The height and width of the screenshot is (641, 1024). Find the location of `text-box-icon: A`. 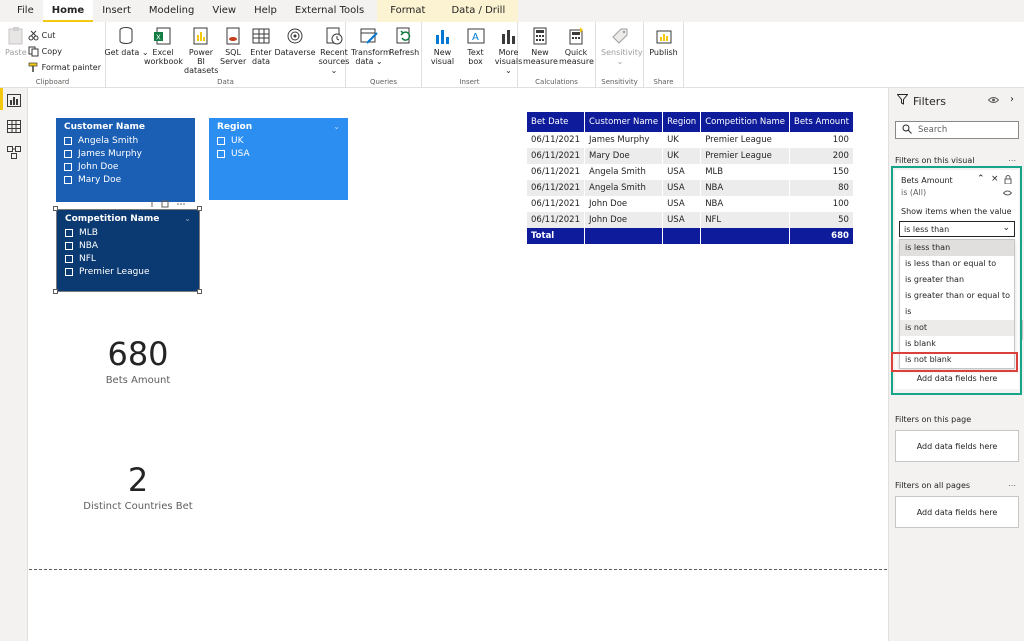

text-box-icon: A is located at coordinates (476, 36).